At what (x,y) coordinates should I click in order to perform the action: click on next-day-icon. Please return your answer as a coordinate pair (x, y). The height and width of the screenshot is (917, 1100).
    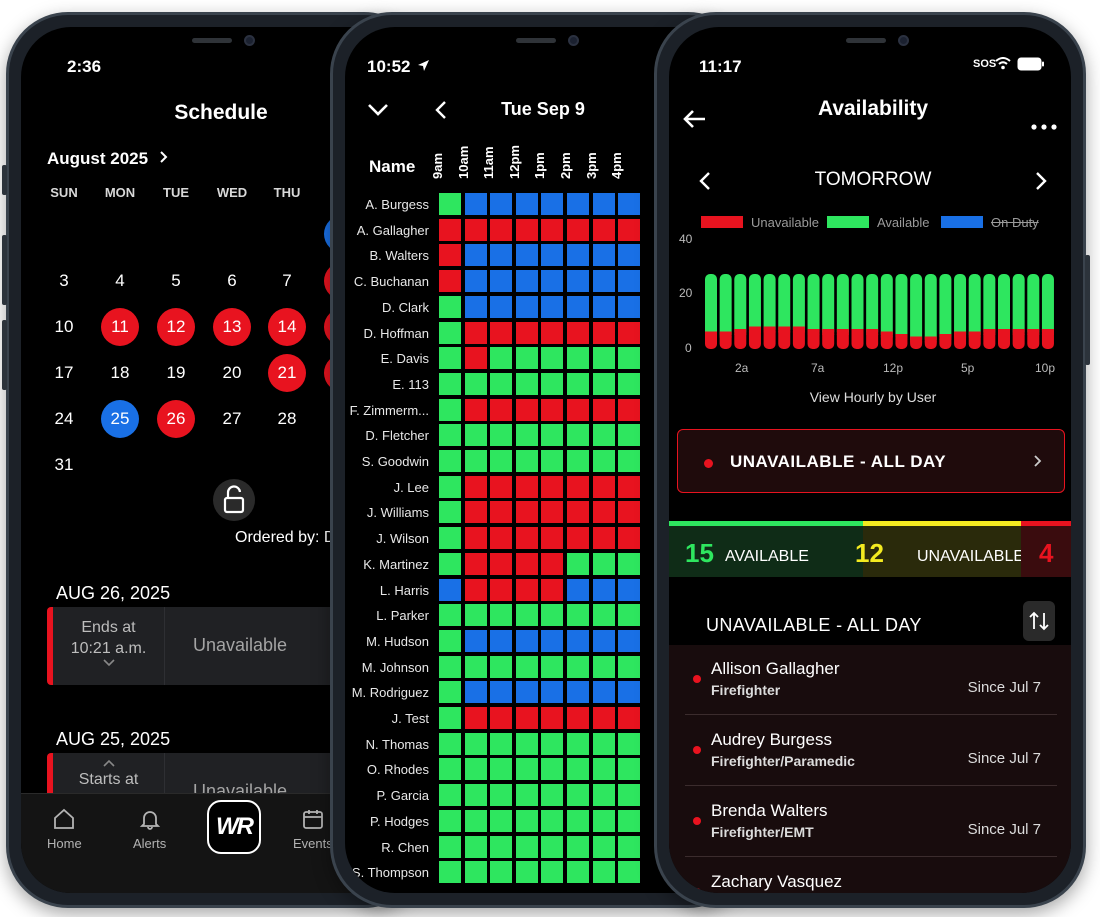
    Looking at the image, I should click on (1041, 183).